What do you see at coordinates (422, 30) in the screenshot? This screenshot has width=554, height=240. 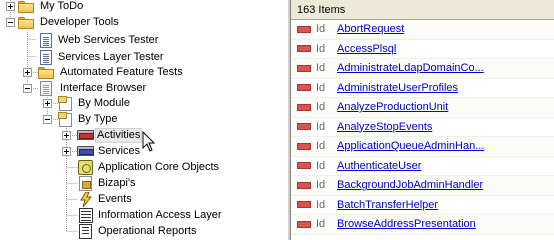 I see `list-item: Id AbortRequest` at bounding box center [422, 30].